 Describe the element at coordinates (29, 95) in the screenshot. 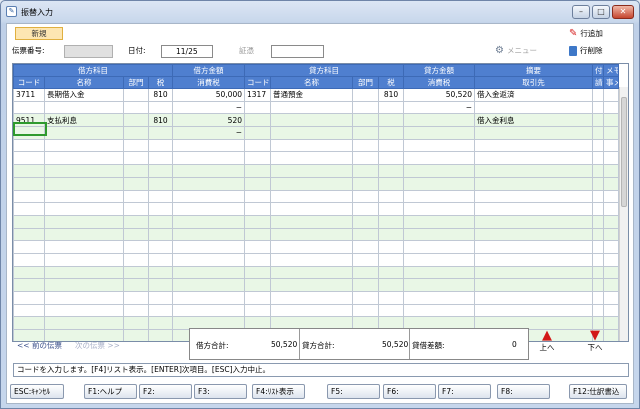

I see `grid-cell: 3711` at that location.